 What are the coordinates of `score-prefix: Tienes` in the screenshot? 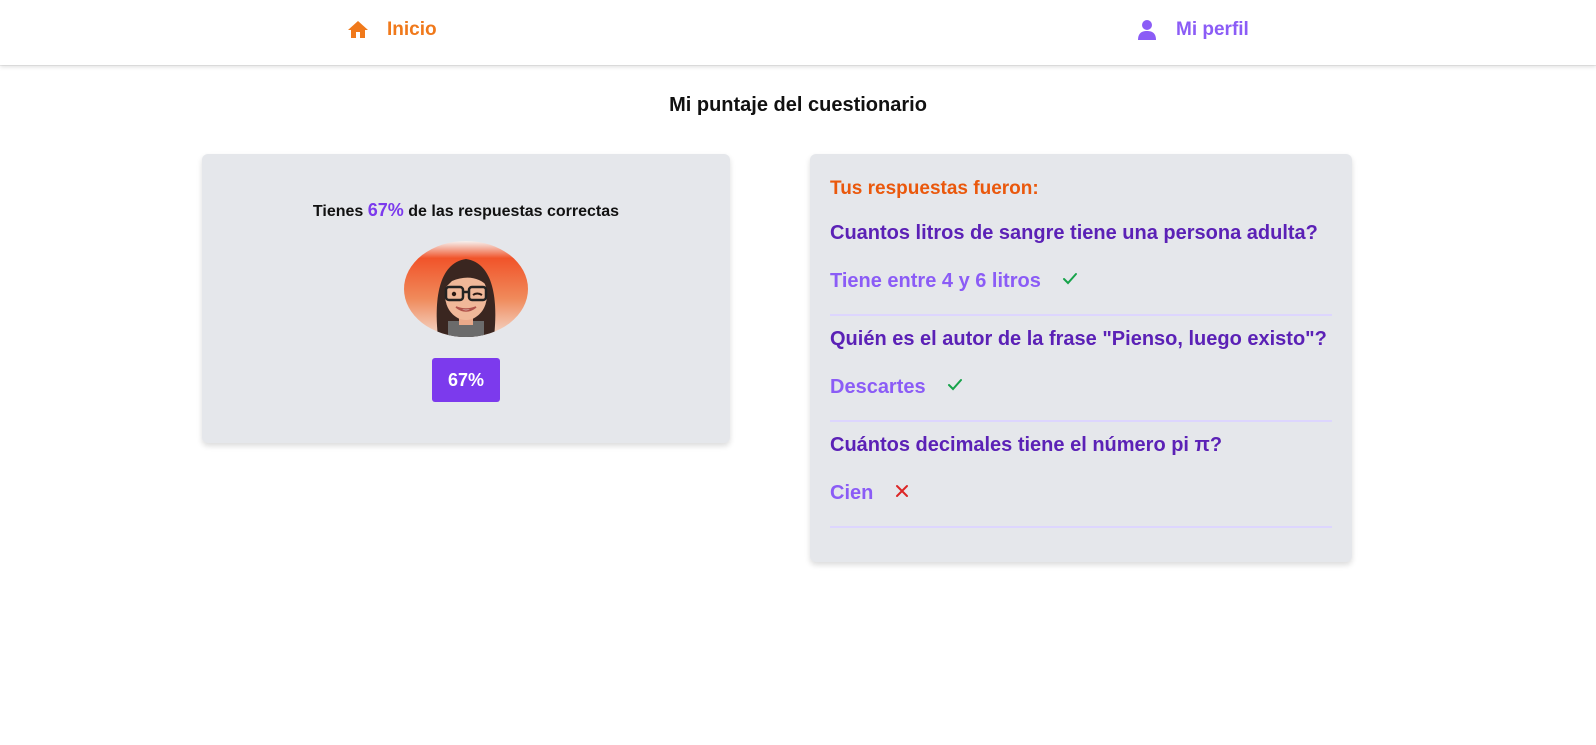 It's located at (338, 211).